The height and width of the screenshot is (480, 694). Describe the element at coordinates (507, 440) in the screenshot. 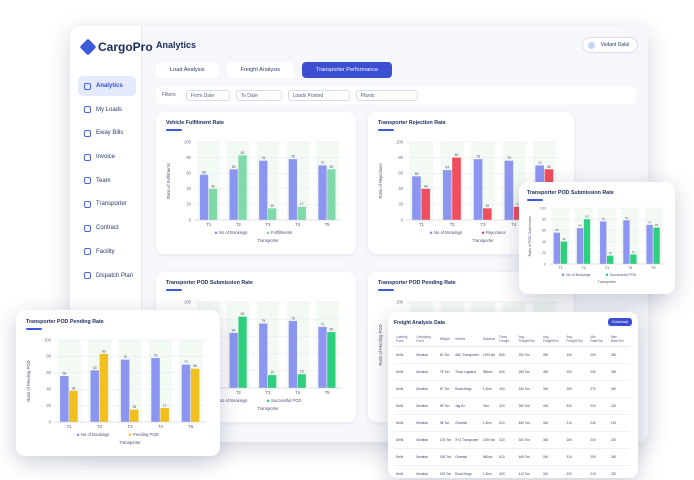

I see `table-cell: 320` at that location.